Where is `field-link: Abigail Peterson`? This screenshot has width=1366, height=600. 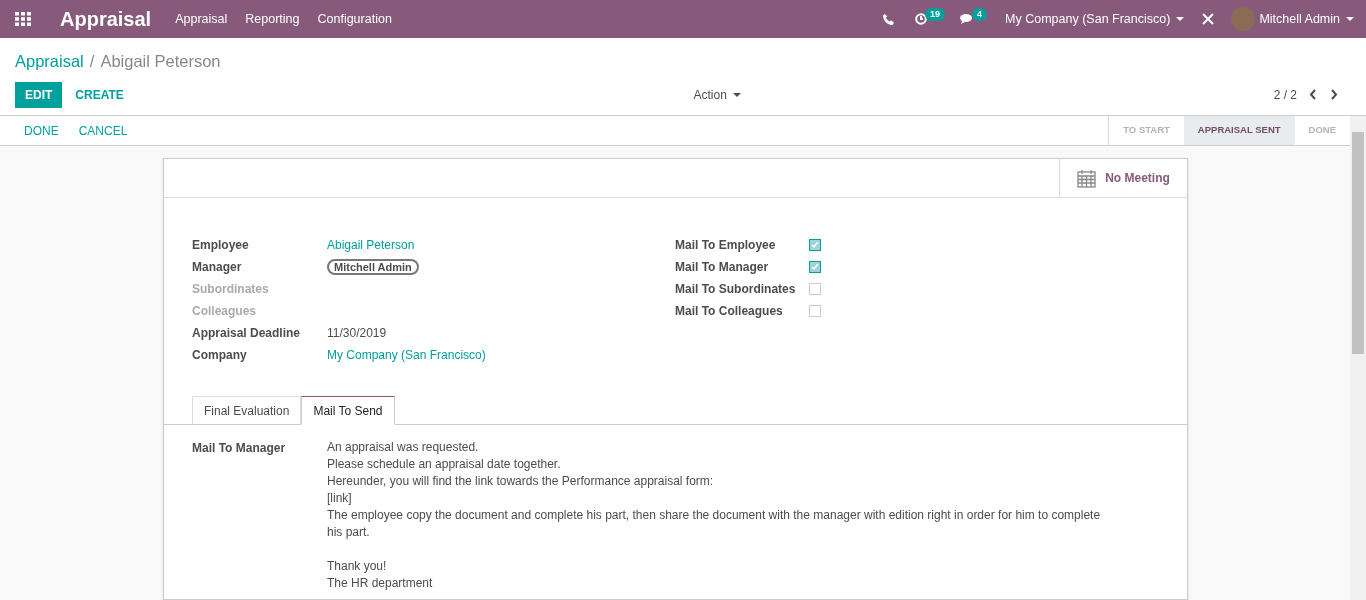 field-link: Abigail Peterson is located at coordinates (371, 245).